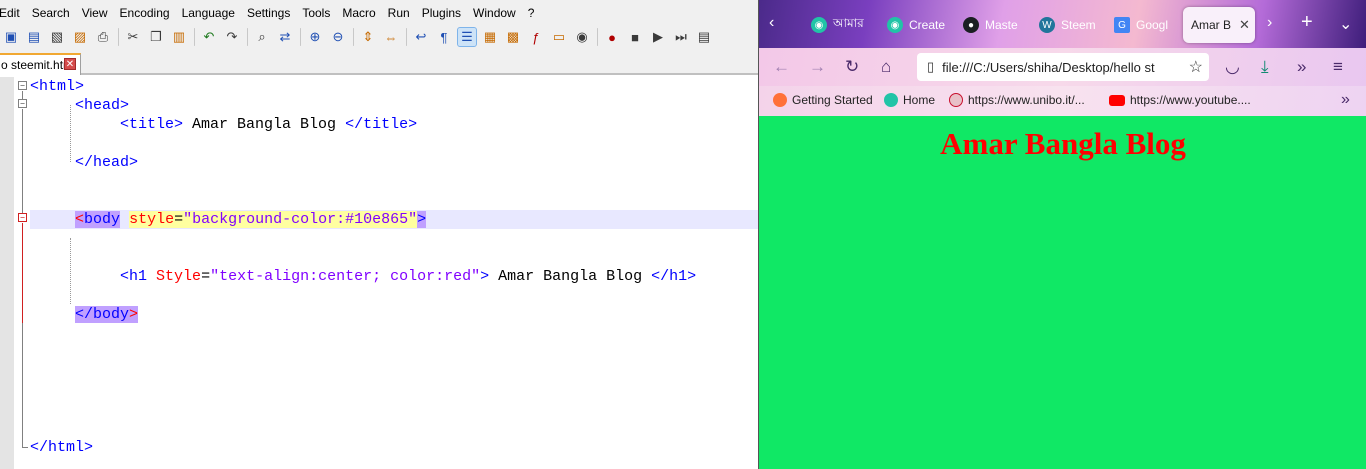 The image size is (1366, 469). Describe the element at coordinates (494, 13) in the screenshot. I see `menu-window: Window` at that location.